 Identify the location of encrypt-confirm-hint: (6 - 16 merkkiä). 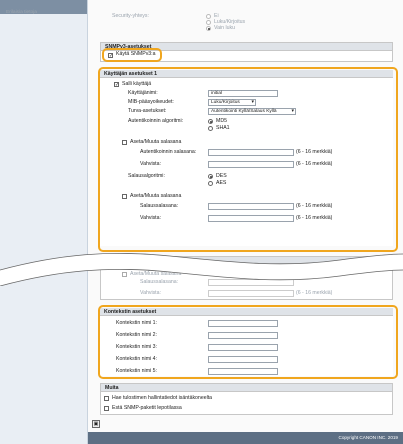
(314, 218).